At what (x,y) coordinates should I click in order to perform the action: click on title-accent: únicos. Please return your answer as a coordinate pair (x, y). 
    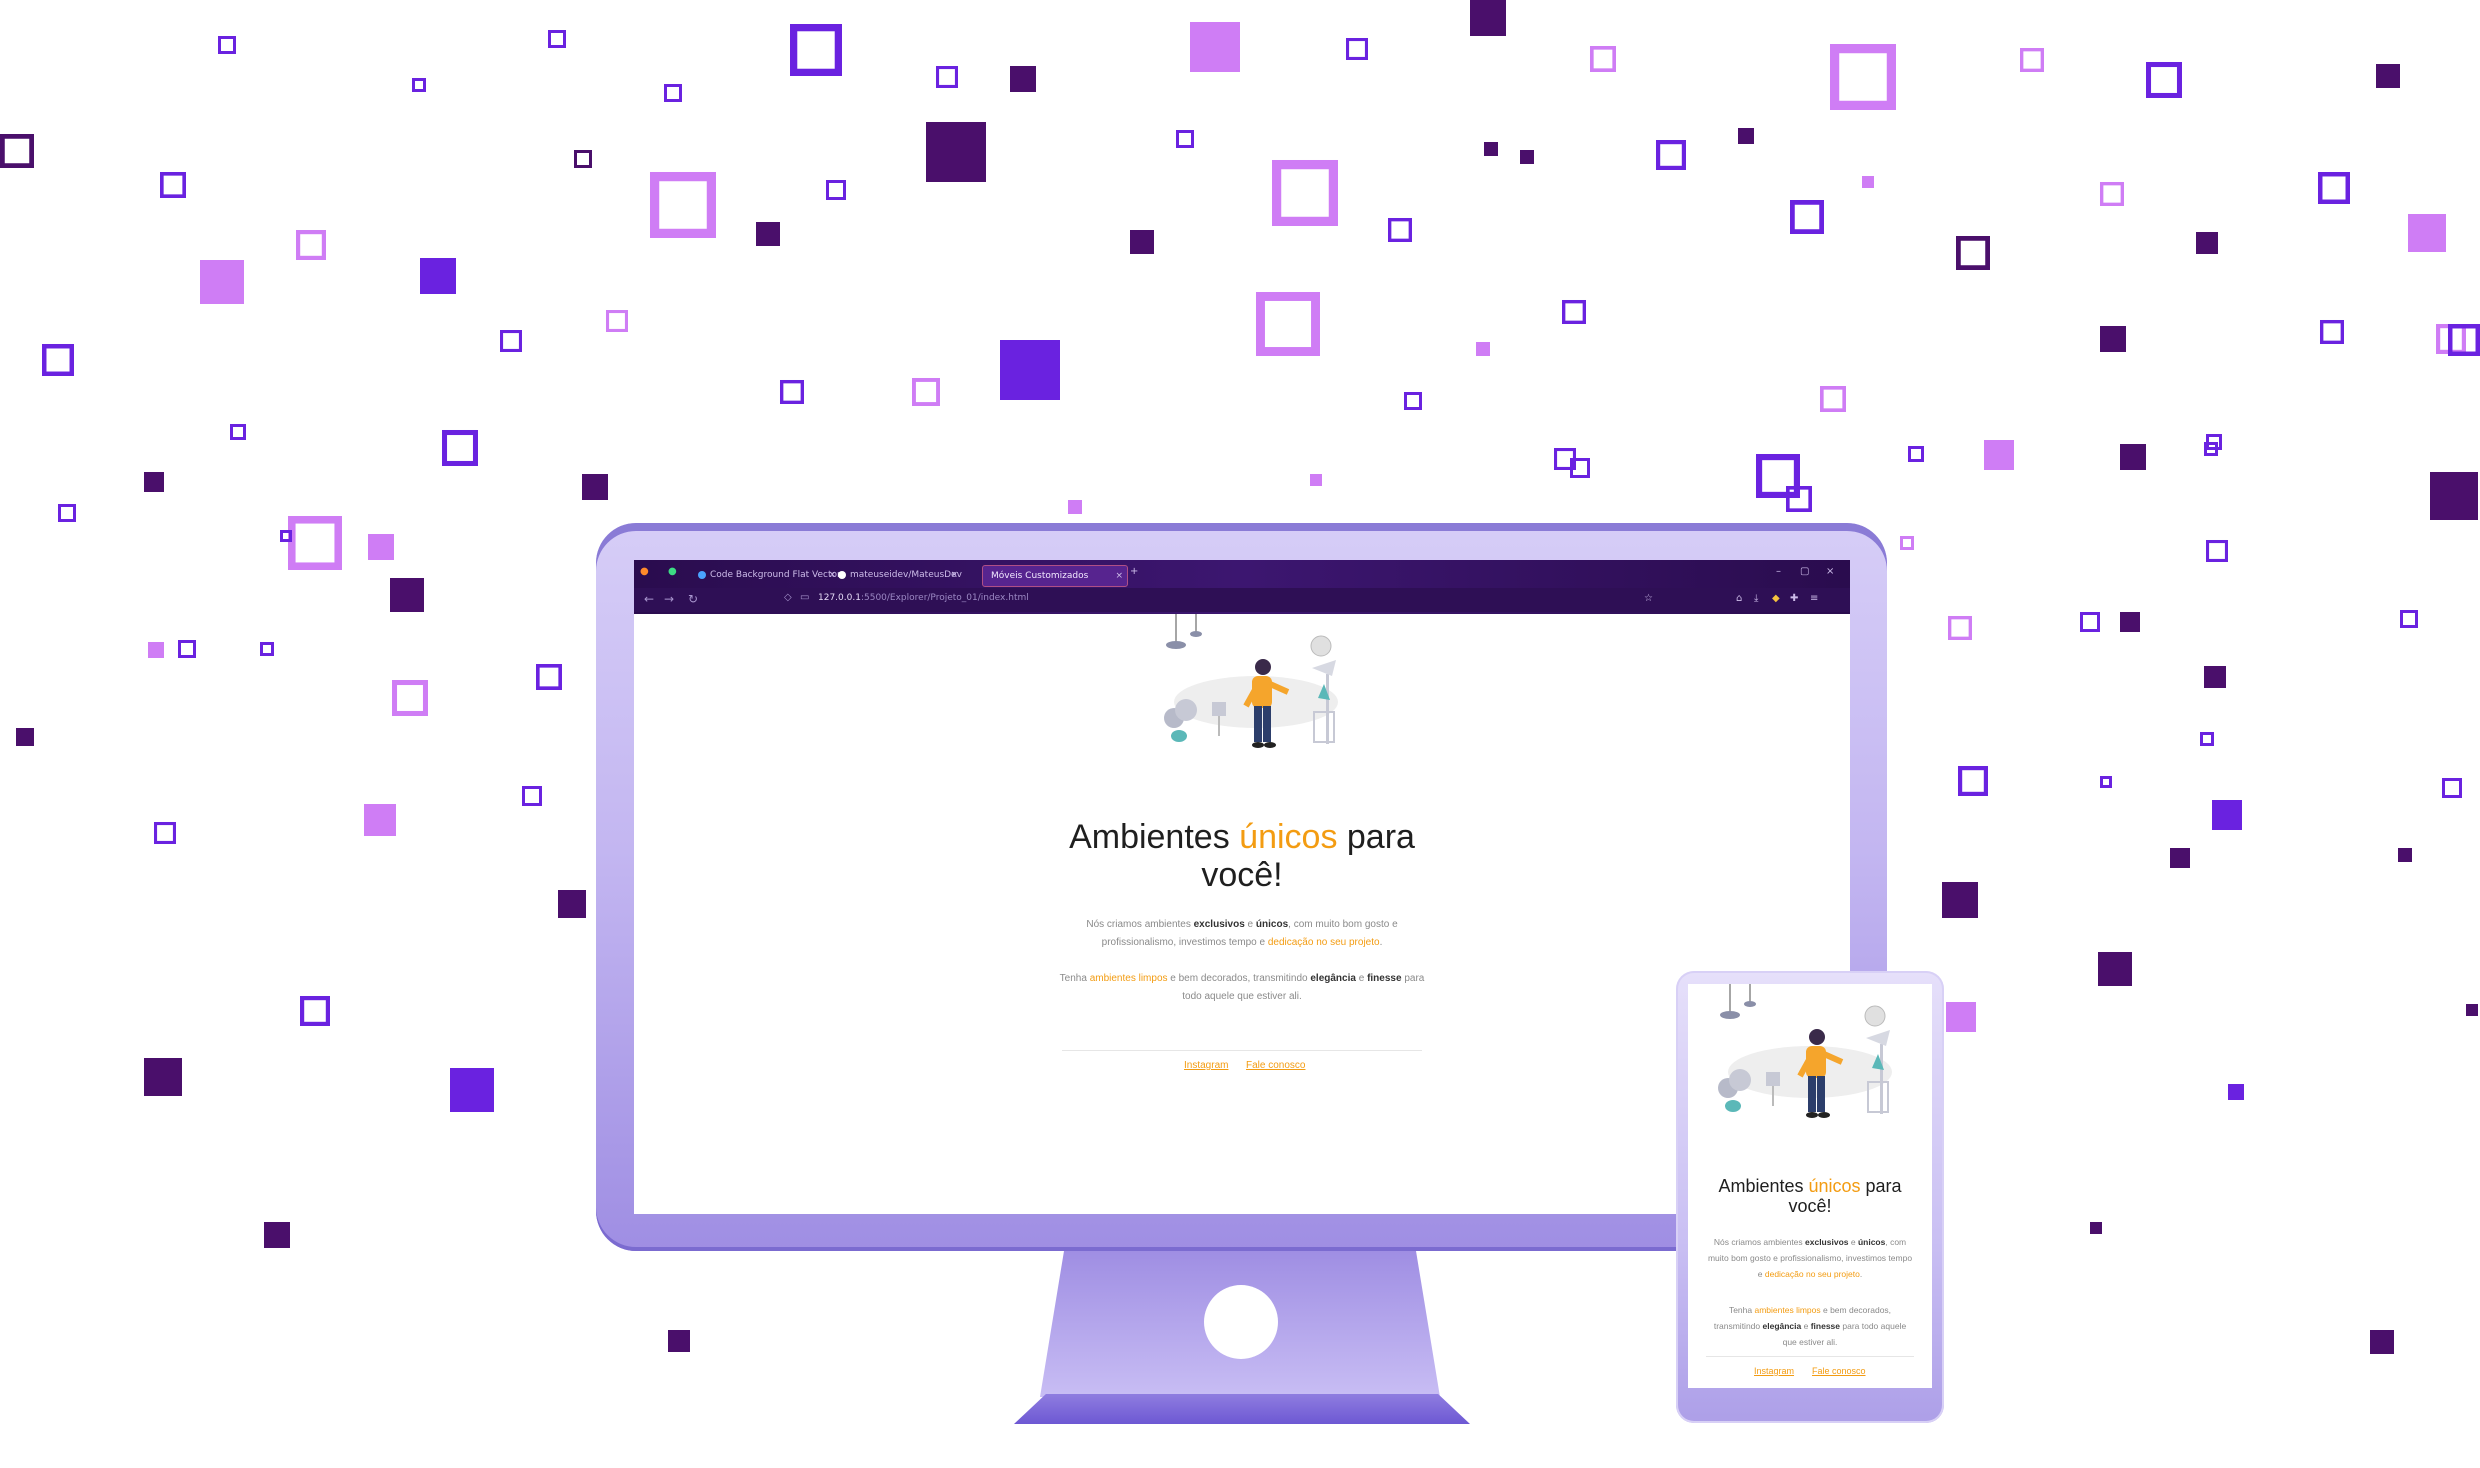
    Looking at the image, I should click on (1834, 1186).